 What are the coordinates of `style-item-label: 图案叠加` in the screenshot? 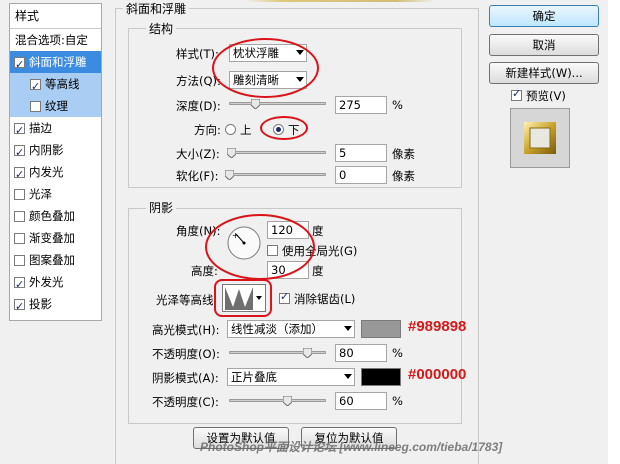 It's located at (52, 260).